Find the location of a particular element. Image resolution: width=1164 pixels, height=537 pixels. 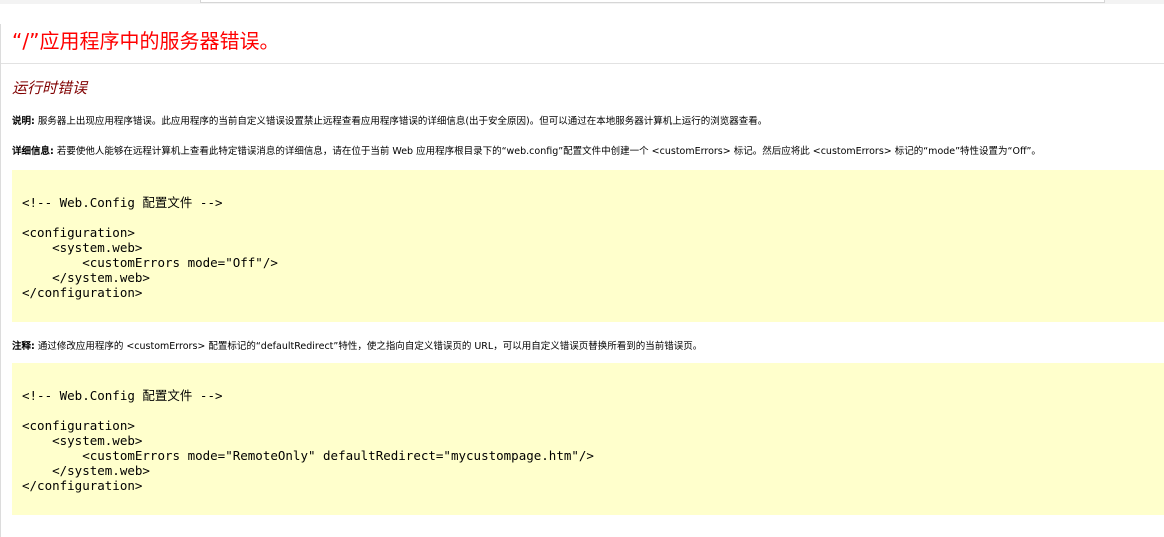

section-title: 运行时错误 is located at coordinates (50, 88).